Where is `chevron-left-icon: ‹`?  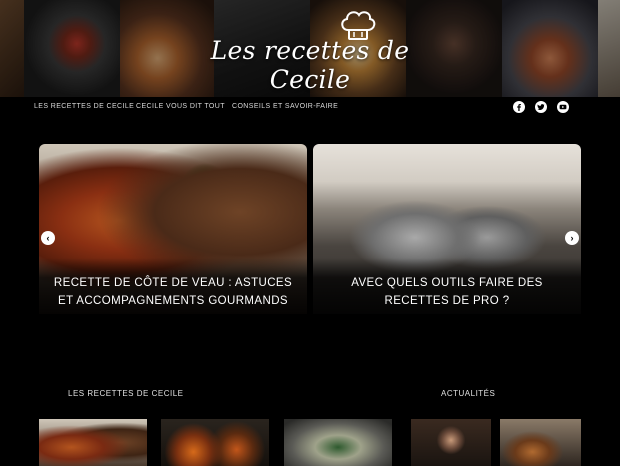
chevron-left-icon: ‹ is located at coordinates (48, 238).